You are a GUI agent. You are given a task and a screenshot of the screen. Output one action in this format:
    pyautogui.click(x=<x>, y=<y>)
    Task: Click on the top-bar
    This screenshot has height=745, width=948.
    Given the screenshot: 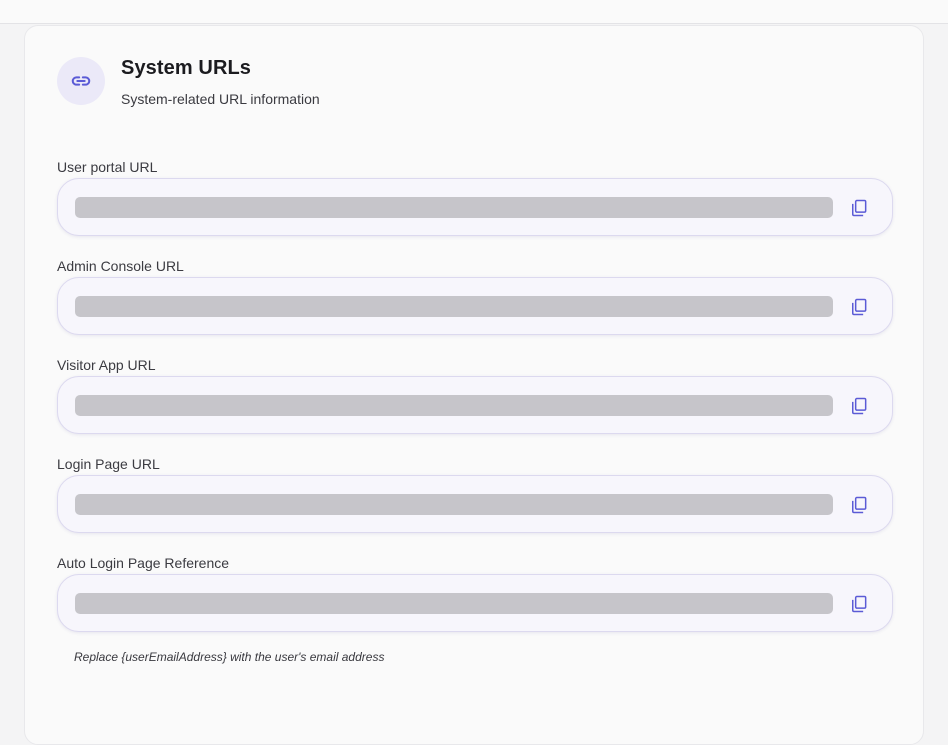 What is the action you would take?
    pyautogui.click(x=474, y=12)
    